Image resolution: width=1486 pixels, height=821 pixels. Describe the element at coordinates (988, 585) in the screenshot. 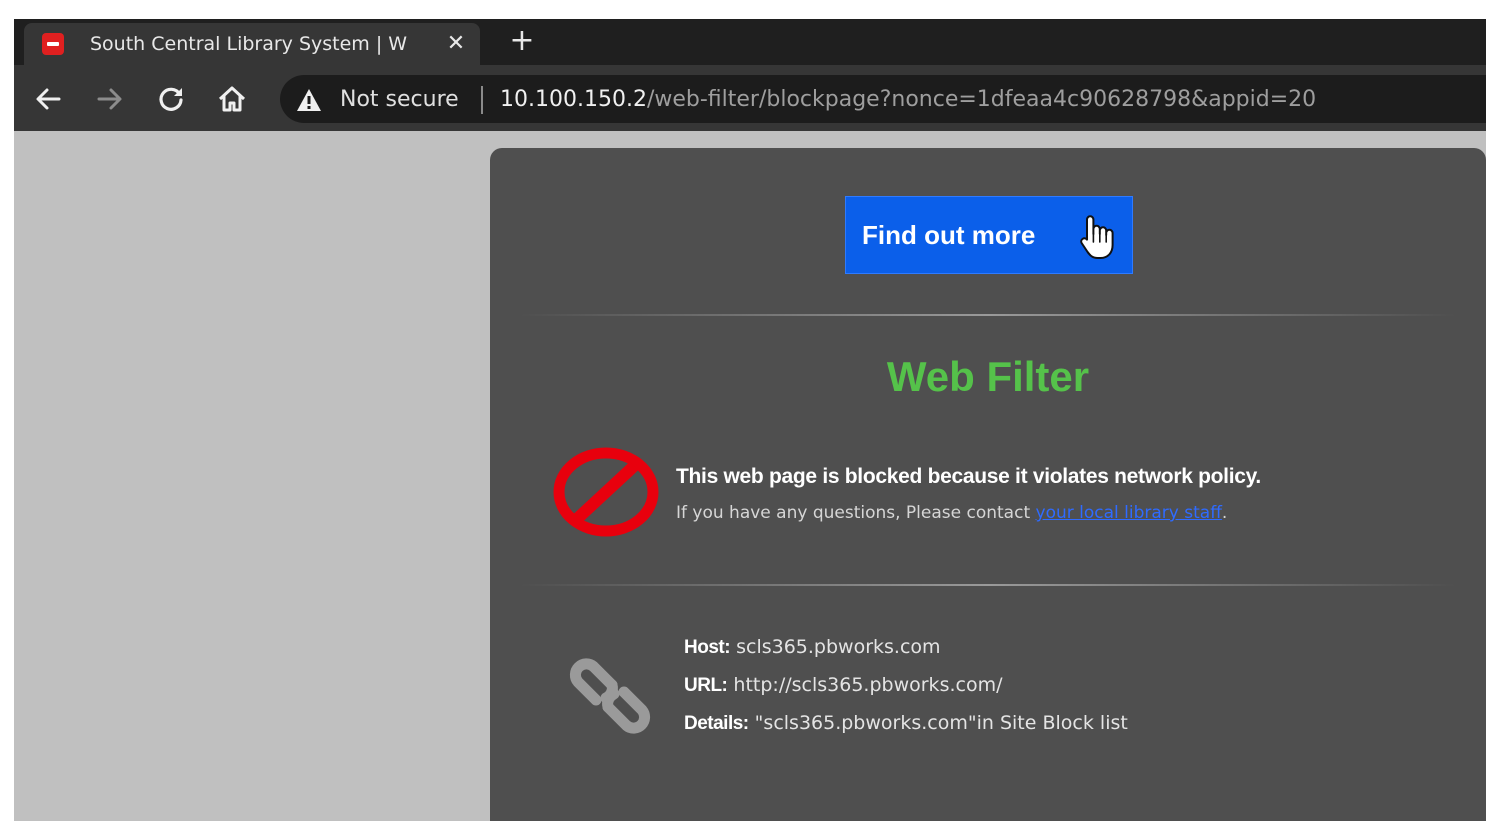

I see `middle-divider` at that location.